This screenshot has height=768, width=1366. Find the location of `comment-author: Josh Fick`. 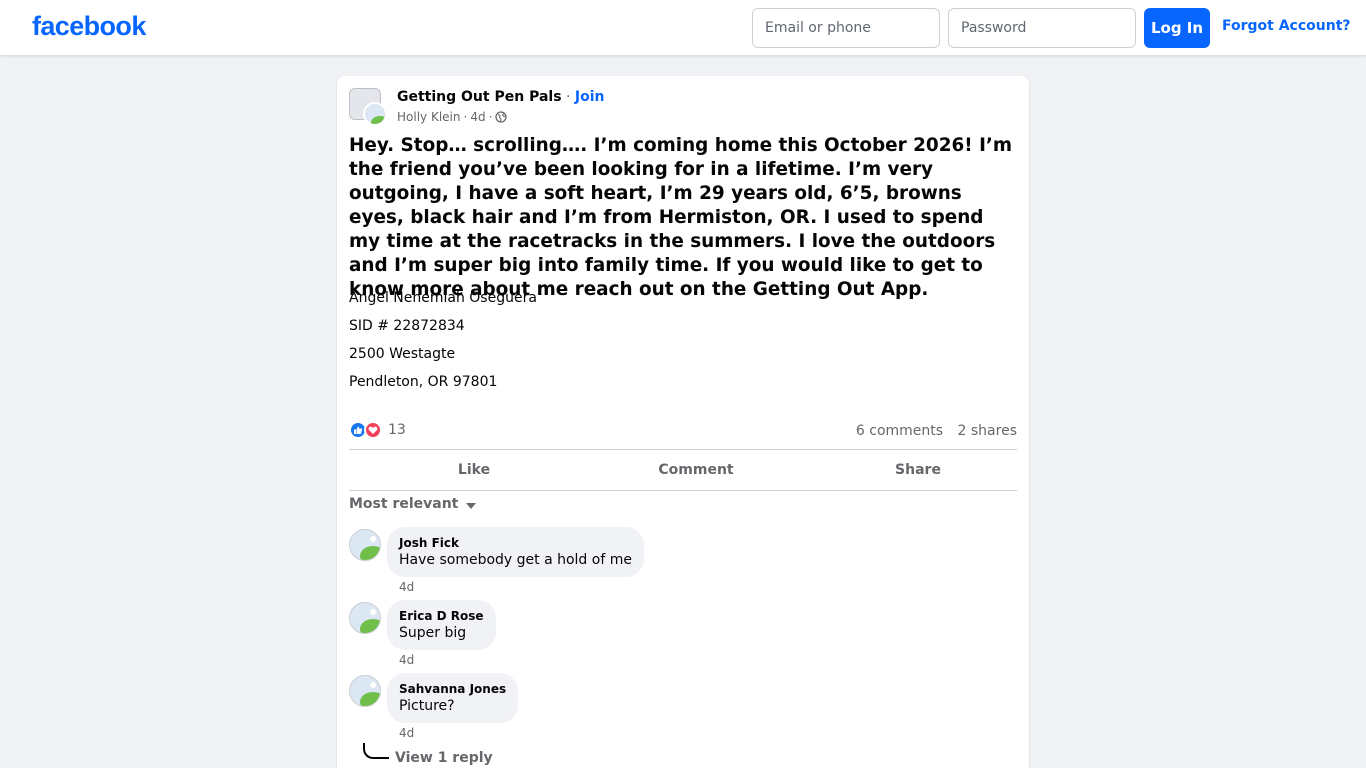

comment-author: Josh Fick is located at coordinates (515, 543).